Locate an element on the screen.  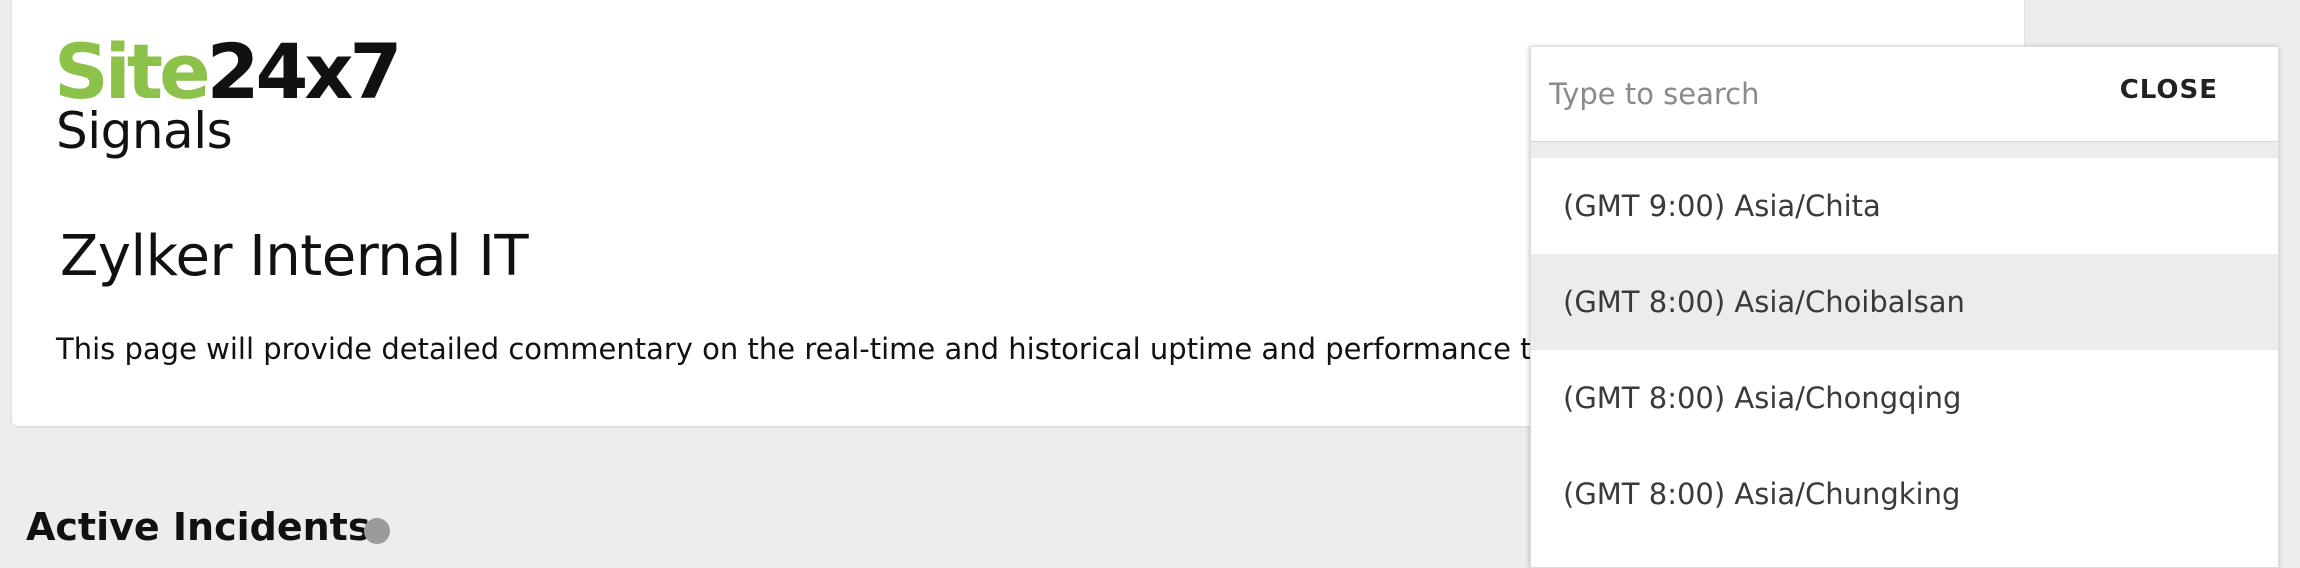
list-scroll-spacer is located at coordinates (1904, 150).